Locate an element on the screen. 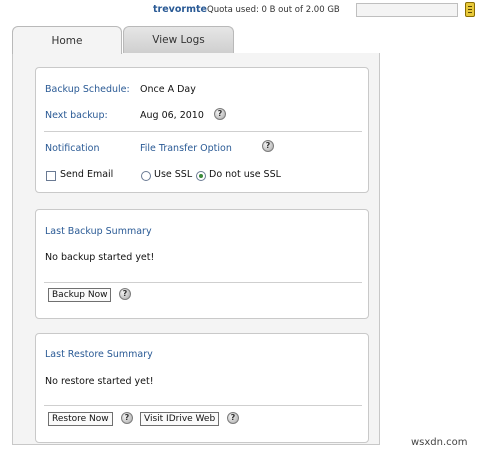 Image resolution: width=480 pixels, height=457 pixels. visit-web-help-icon: ? is located at coordinates (233, 418).